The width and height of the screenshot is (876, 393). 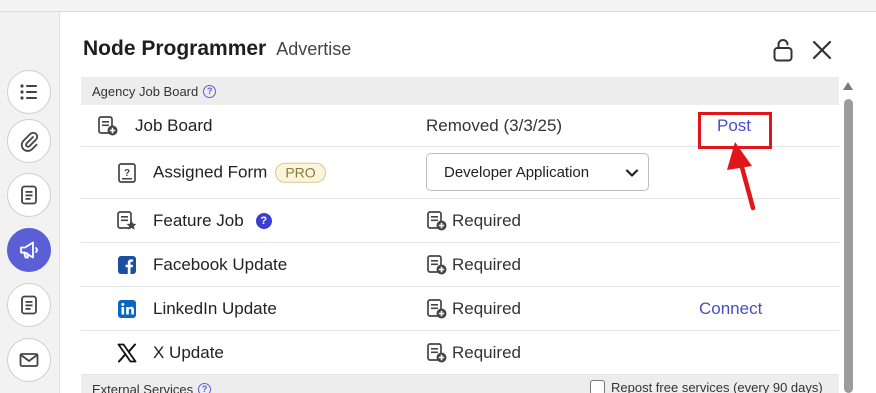 What do you see at coordinates (848, 246) in the screenshot?
I see `scrollbar-thumb` at bounding box center [848, 246].